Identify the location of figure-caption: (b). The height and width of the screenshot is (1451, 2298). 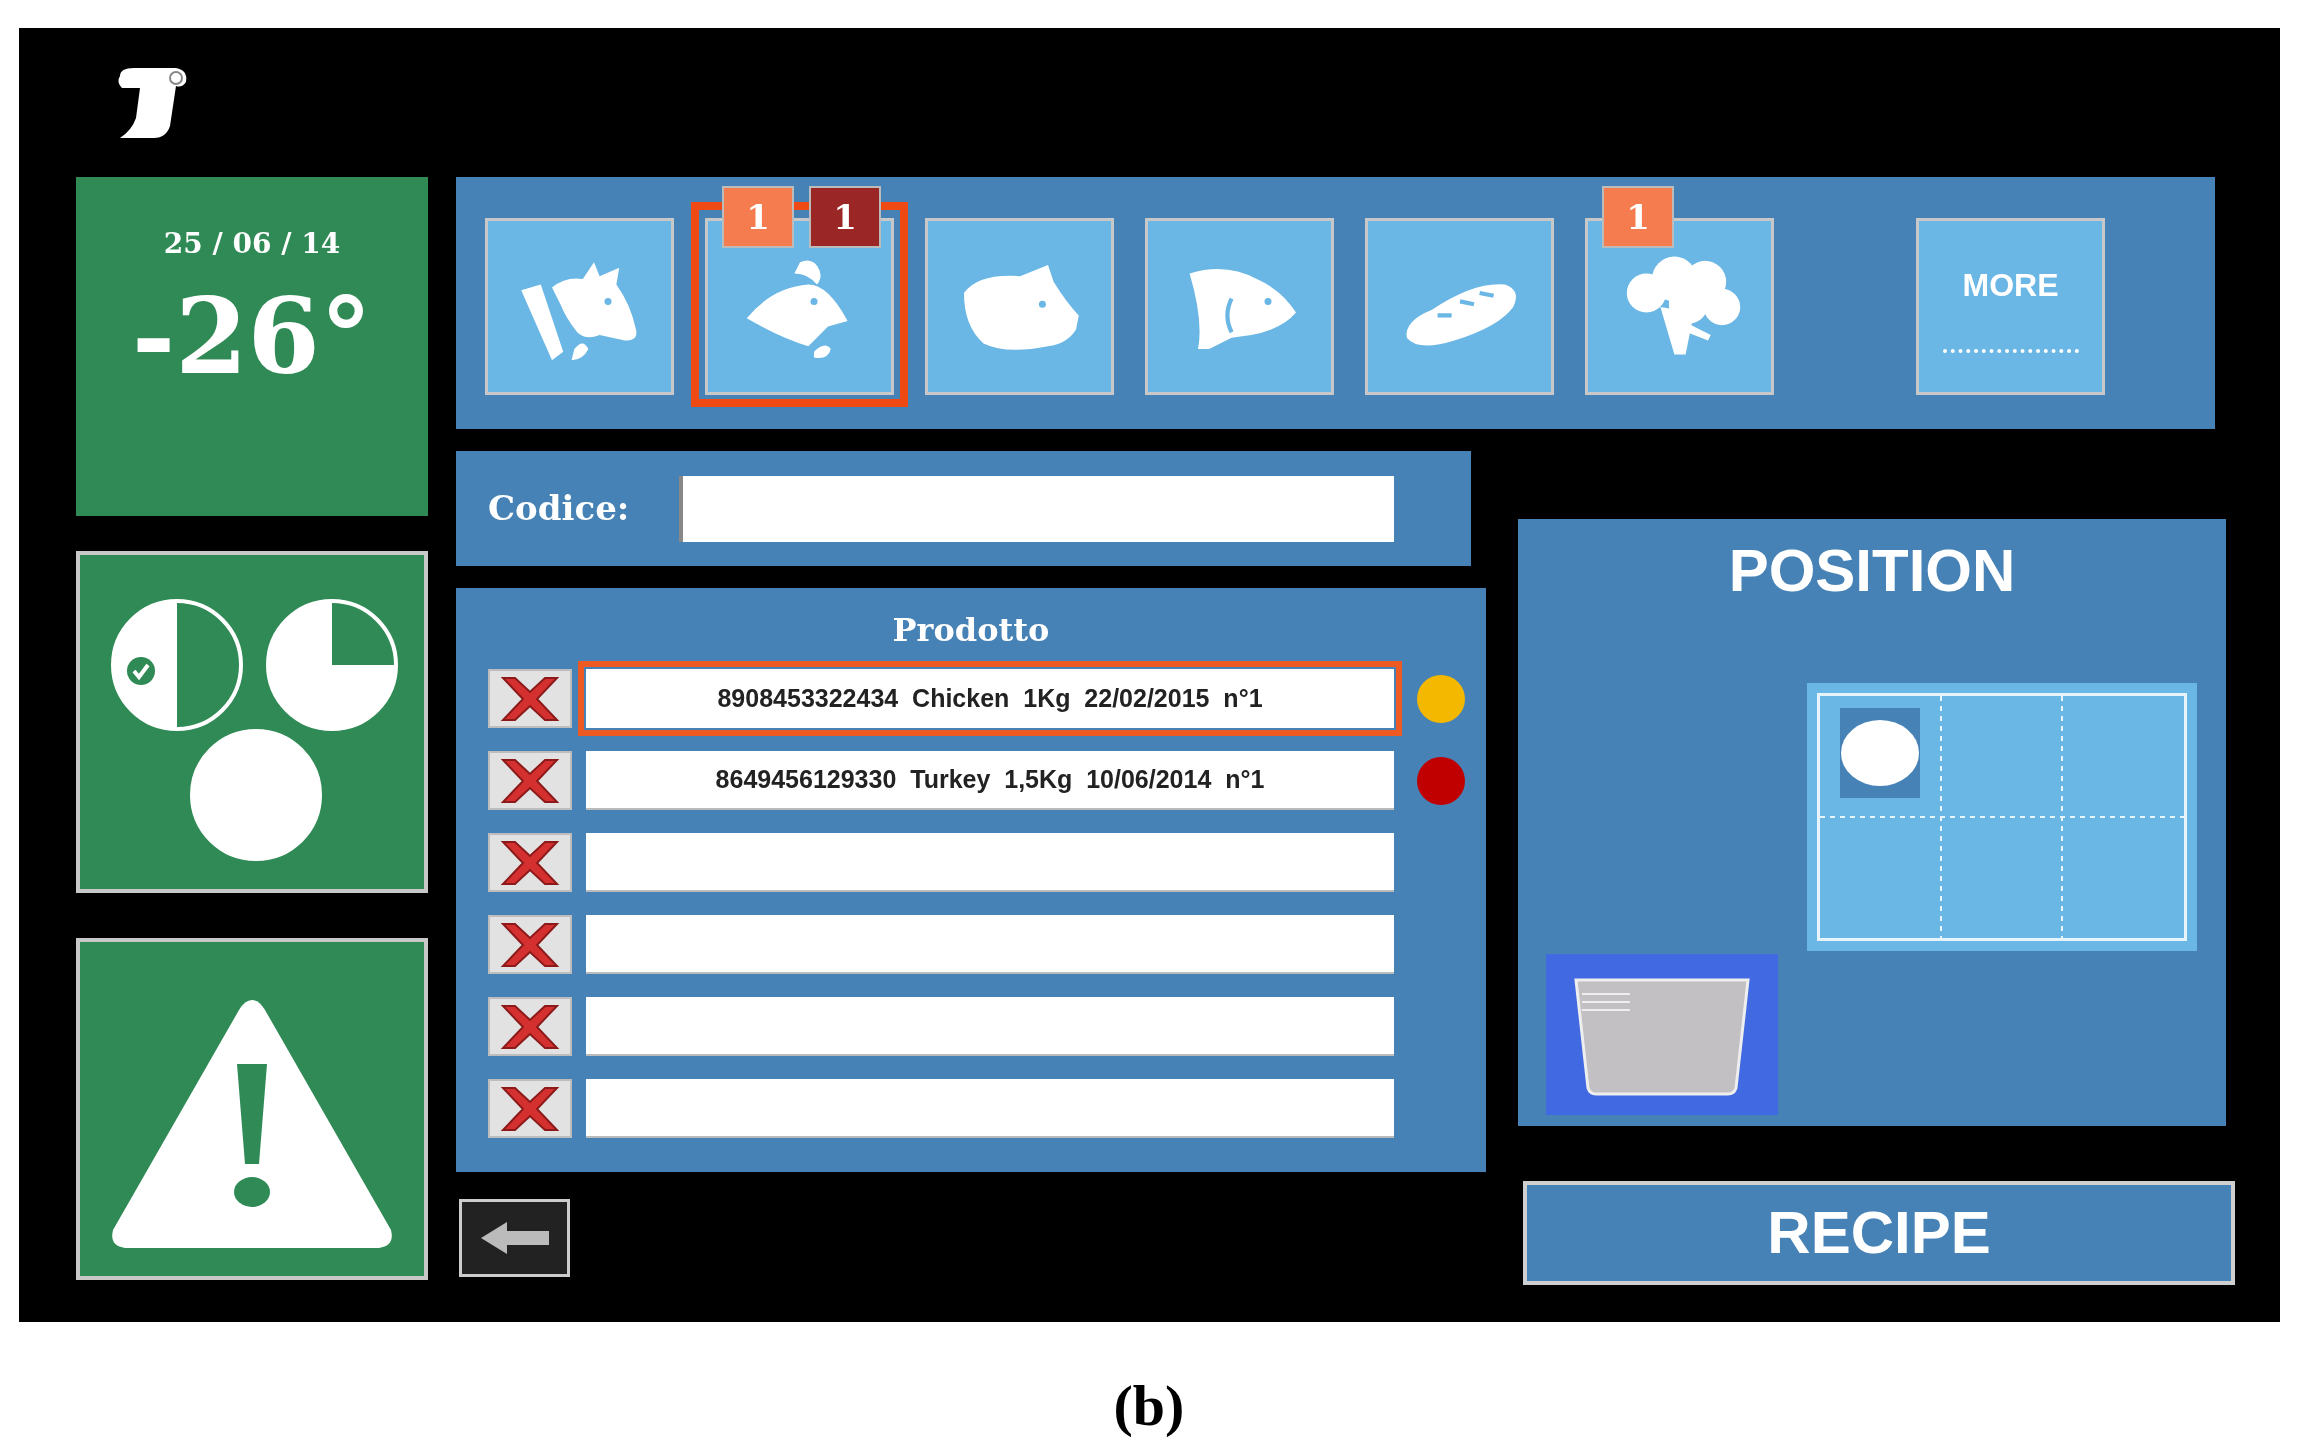
(1149, 1406).